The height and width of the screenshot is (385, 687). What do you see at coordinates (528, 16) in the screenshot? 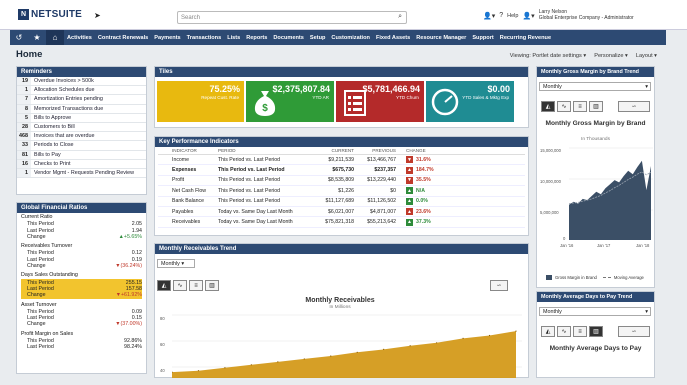
I see `user-avatar-icon: 👤▾` at bounding box center [528, 16].